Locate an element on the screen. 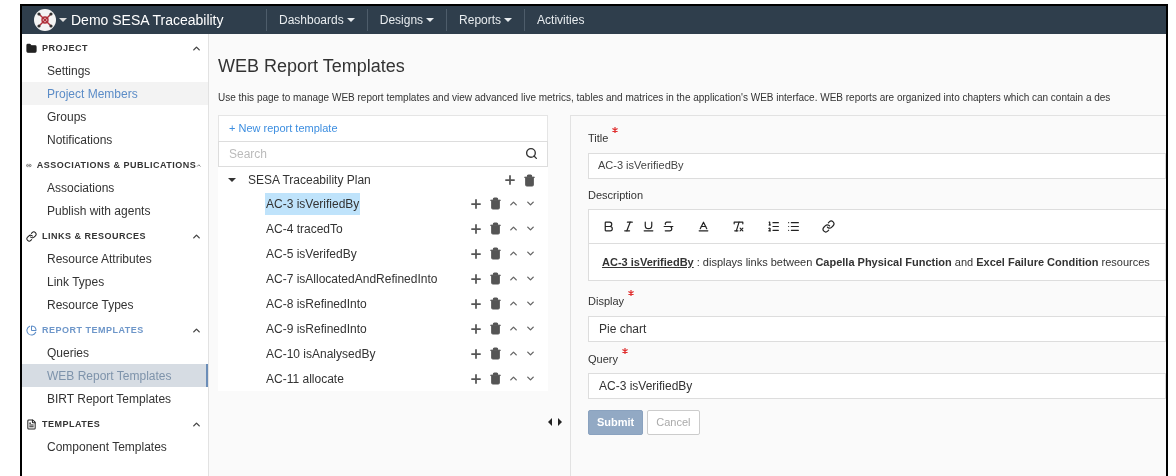 The height and width of the screenshot is (476, 1176). sidebar-item: Groups is located at coordinates (115, 116).